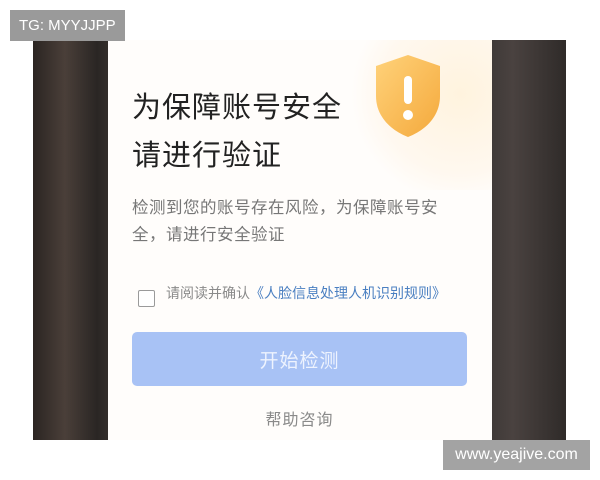  Describe the element at coordinates (408, 96) in the screenshot. I see `shield-warning-icon` at that location.